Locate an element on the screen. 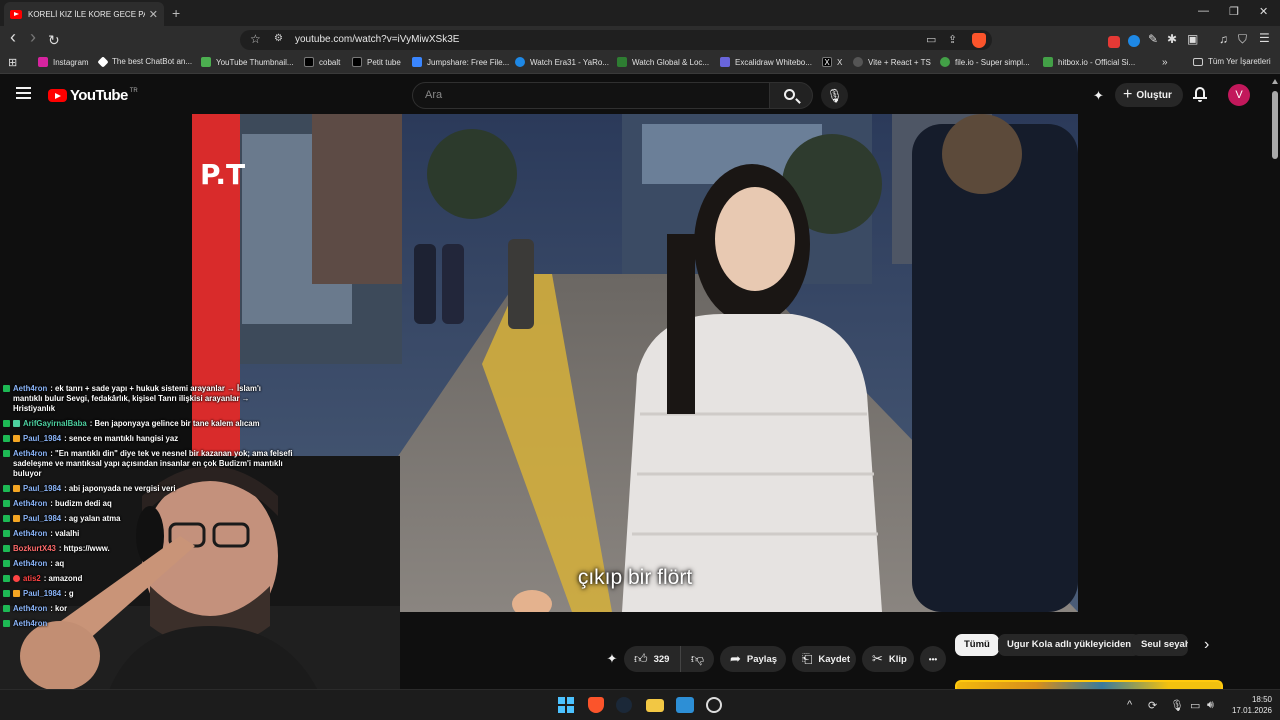 The image size is (1280, 720). tab-title: KORELİ KIZ İLE KORE GECE PA is located at coordinates (86, 14).